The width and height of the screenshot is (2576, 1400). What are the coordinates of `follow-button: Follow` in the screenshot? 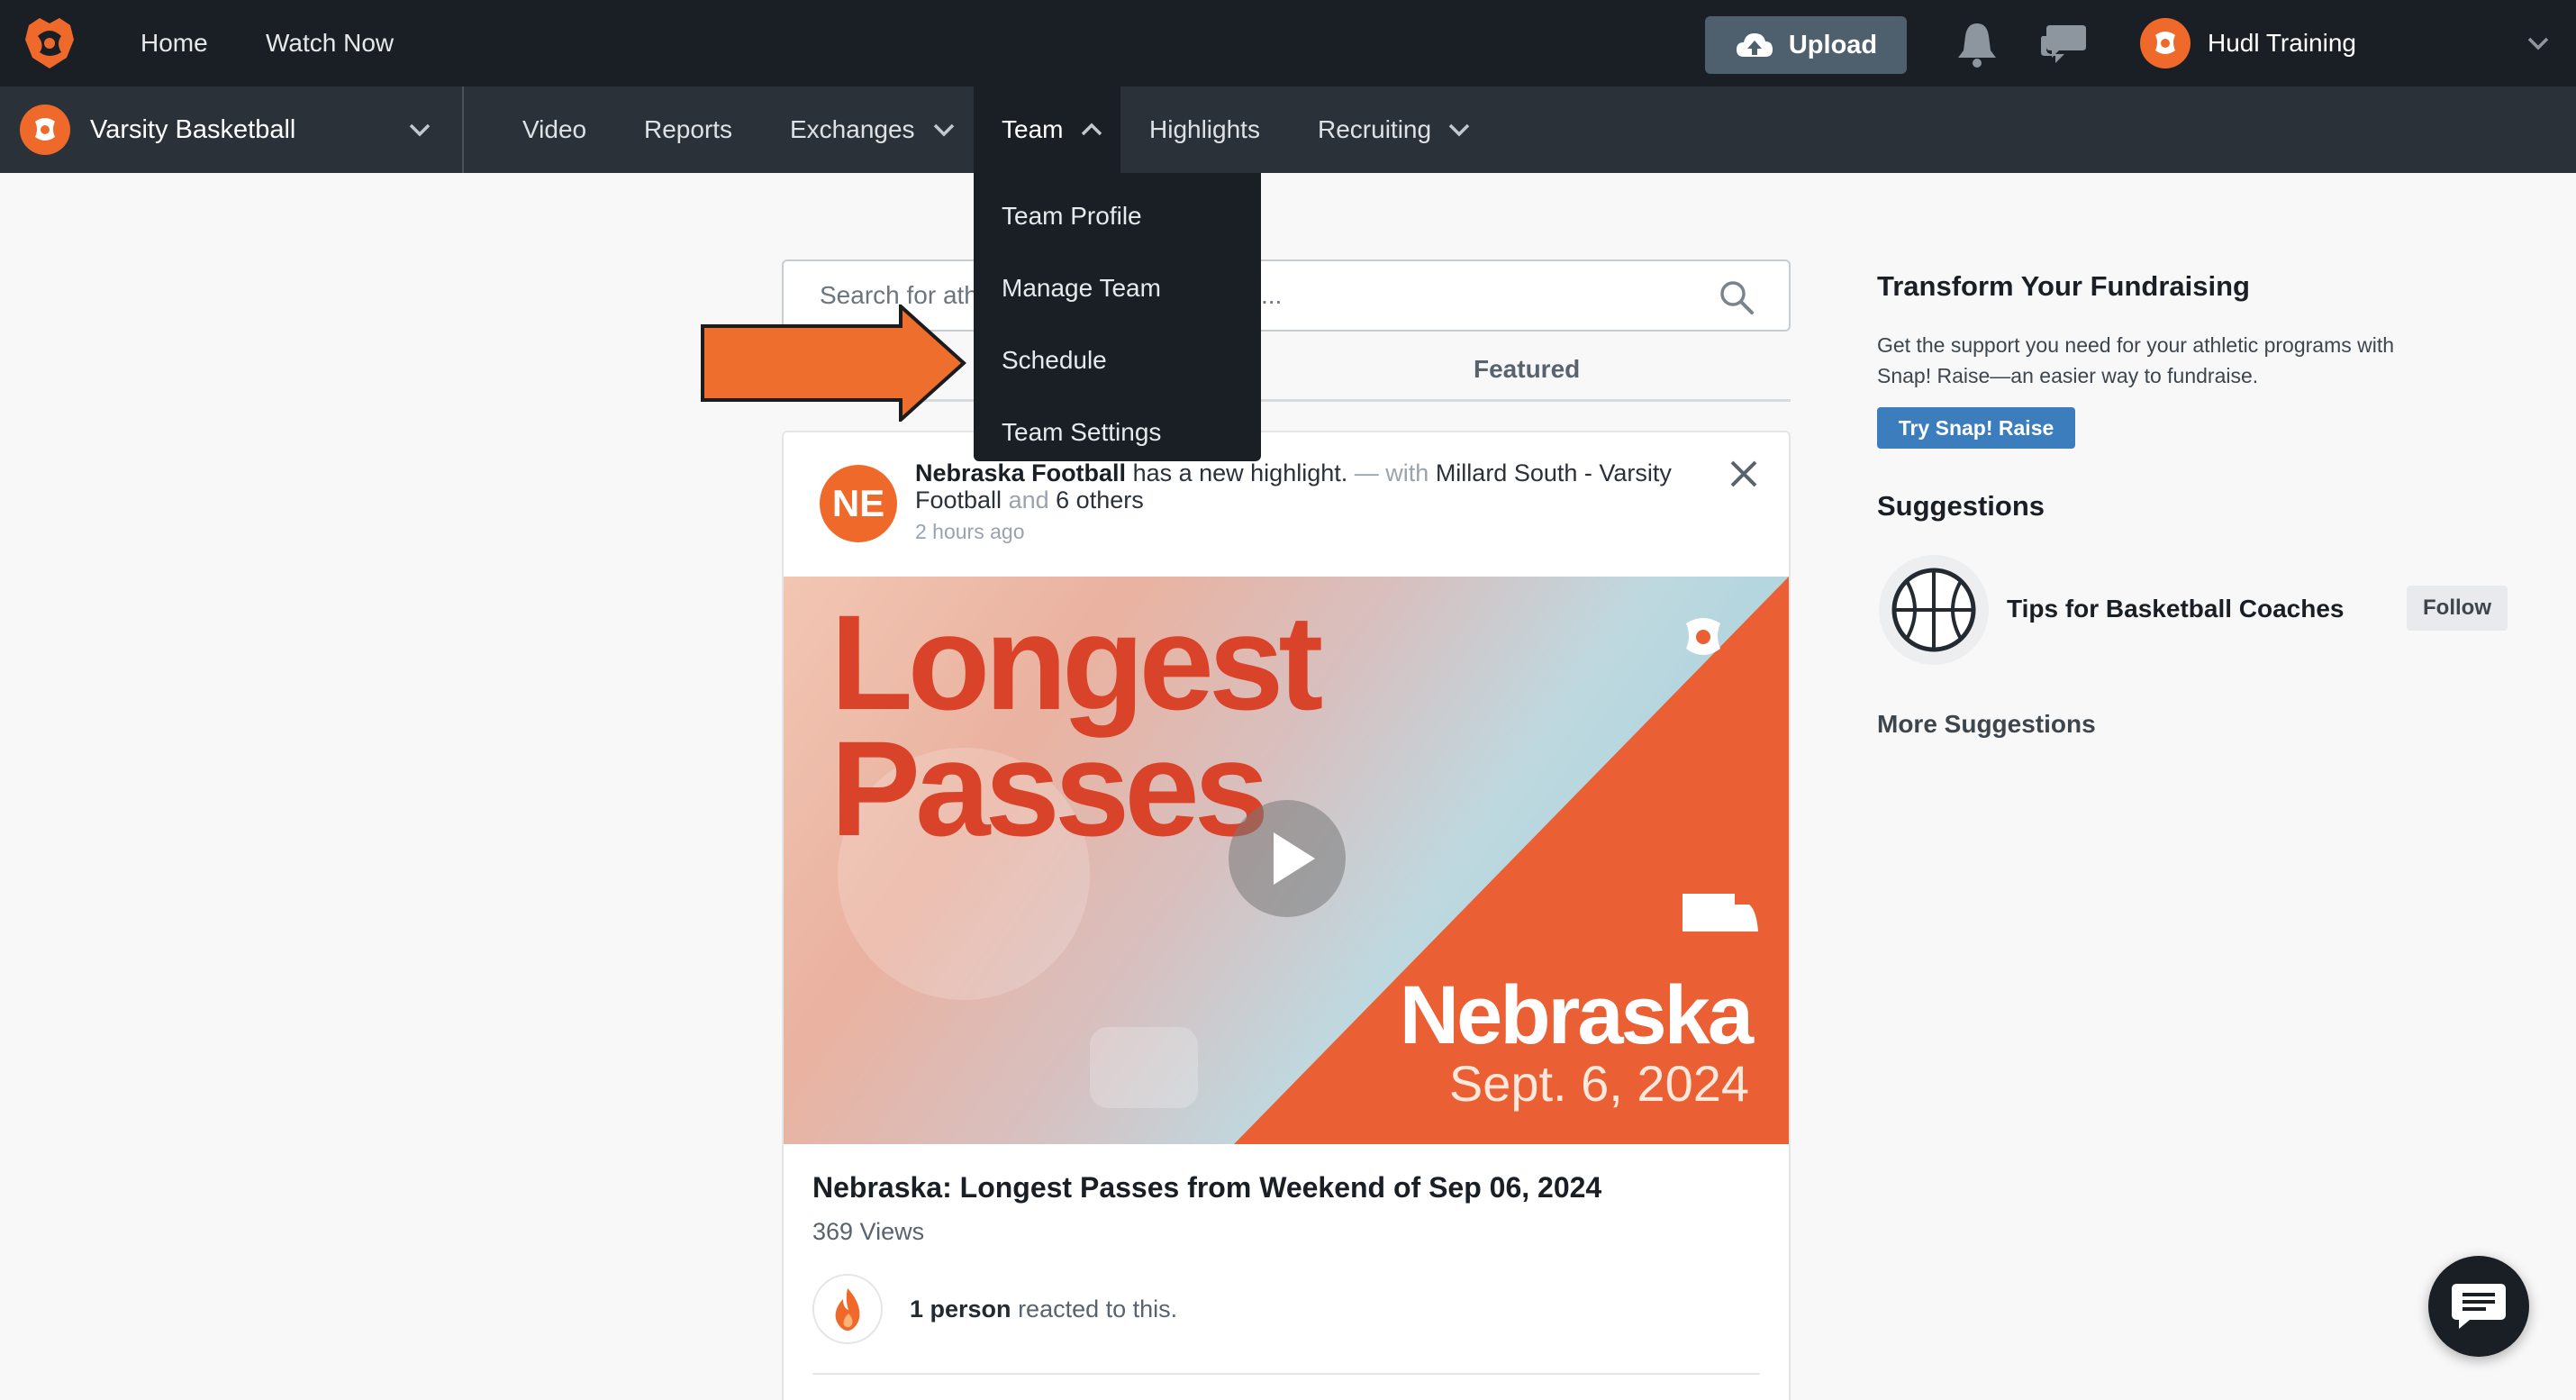 It's located at (2458, 609).